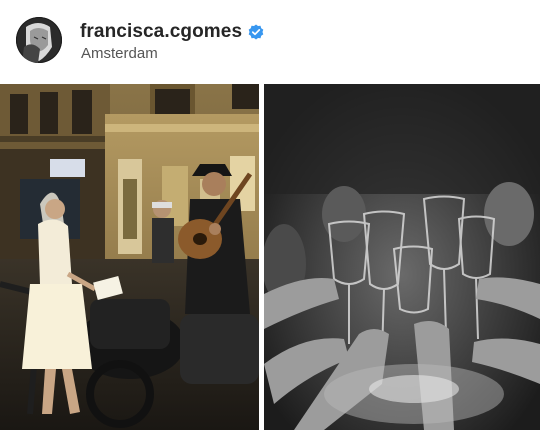 Image resolution: width=540 pixels, height=430 pixels. I want to click on username-row: francisca.cgomes, so click(172, 32).